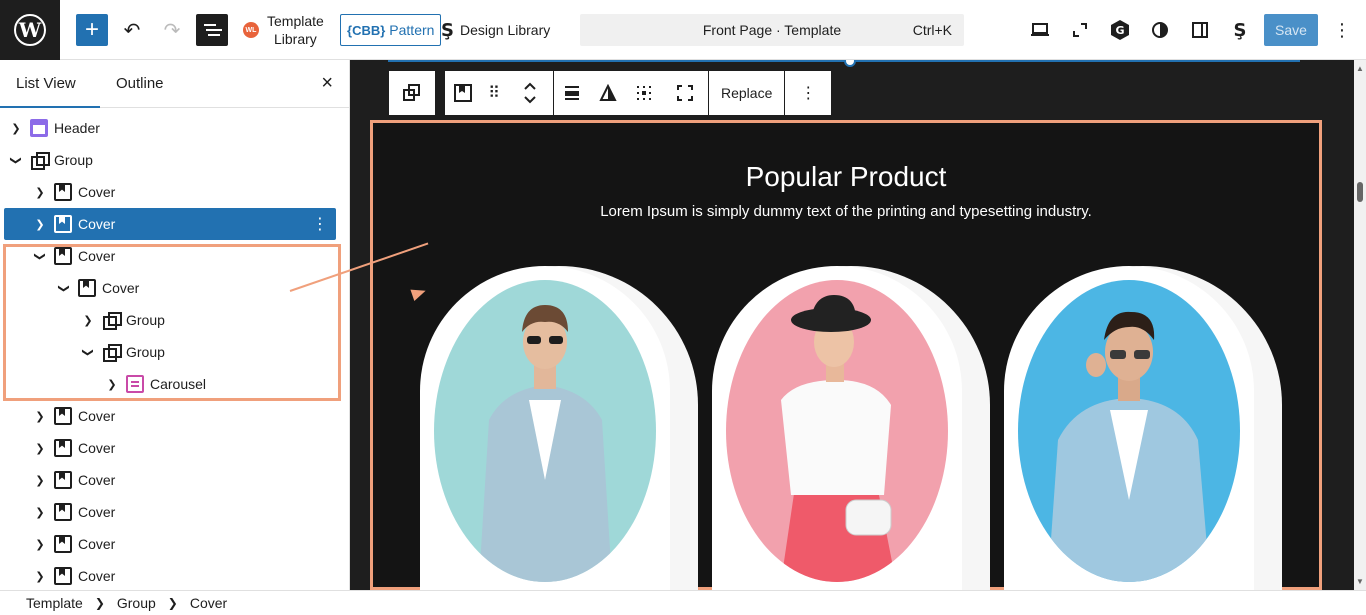 The height and width of the screenshot is (615, 1366). What do you see at coordinates (283, 30) in the screenshot?
I see `template-library-button: WL Template Library` at bounding box center [283, 30].